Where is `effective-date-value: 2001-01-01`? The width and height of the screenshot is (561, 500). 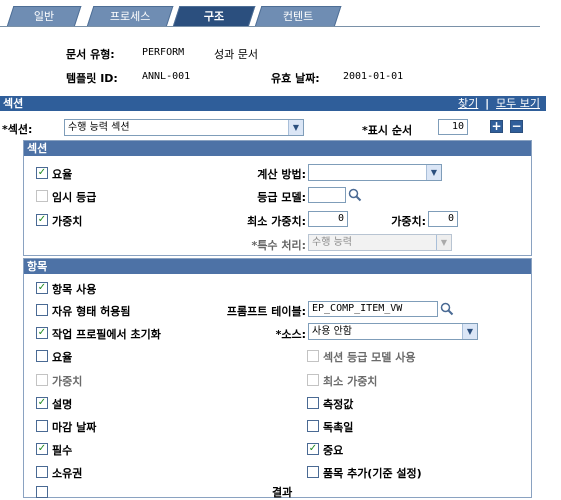
effective-date-value: 2001-01-01 is located at coordinates (373, 76).